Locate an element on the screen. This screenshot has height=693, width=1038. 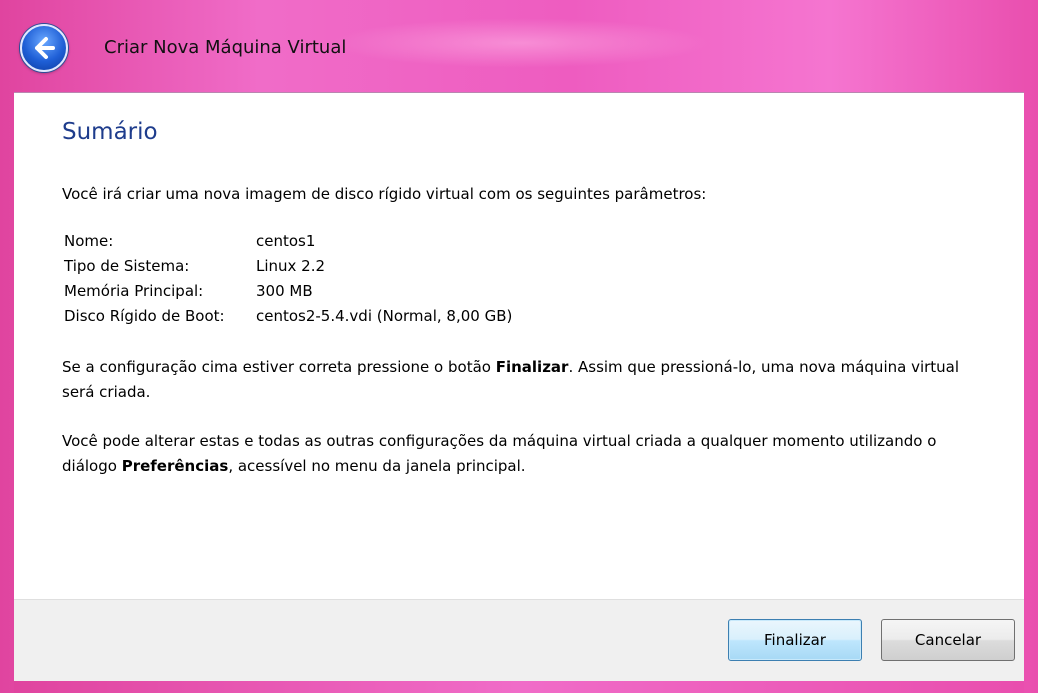
param-key: Memória Principal: is located at coordinates (134, 291).